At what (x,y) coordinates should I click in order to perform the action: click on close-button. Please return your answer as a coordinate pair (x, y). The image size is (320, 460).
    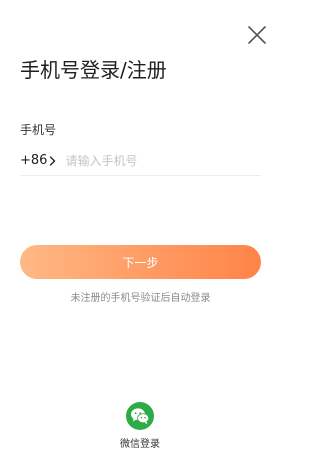
    Looking at the image, I should click on (257, 35).